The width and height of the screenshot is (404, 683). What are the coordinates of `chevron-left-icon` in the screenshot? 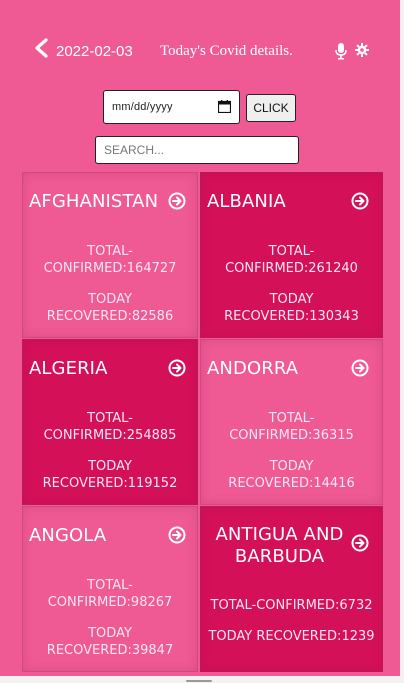 It's located at (42, 48).